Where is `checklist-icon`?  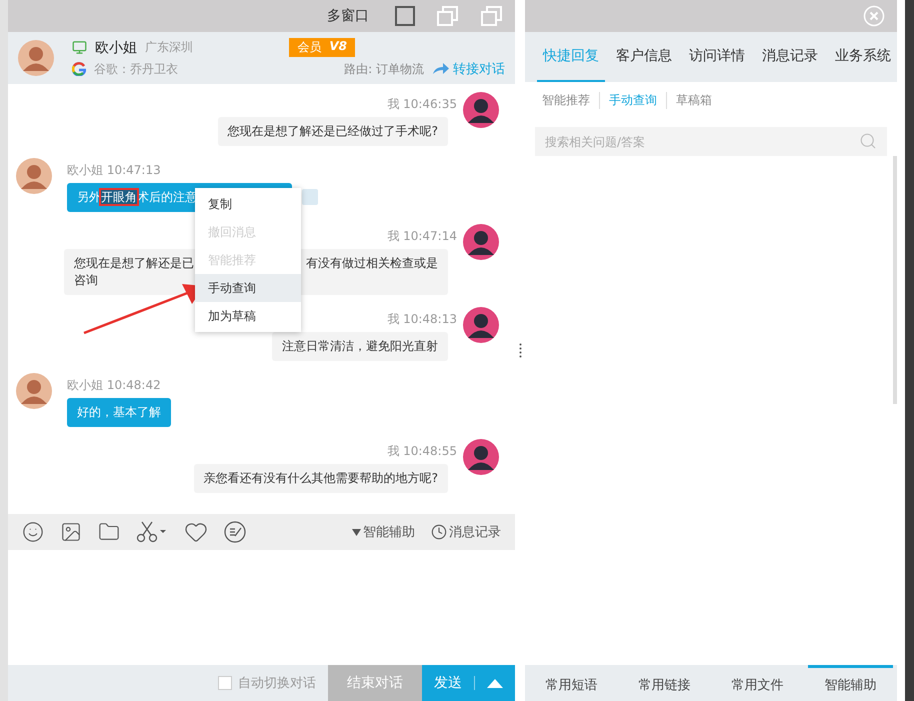
checklist-icon is located at coordinates (235, 532).